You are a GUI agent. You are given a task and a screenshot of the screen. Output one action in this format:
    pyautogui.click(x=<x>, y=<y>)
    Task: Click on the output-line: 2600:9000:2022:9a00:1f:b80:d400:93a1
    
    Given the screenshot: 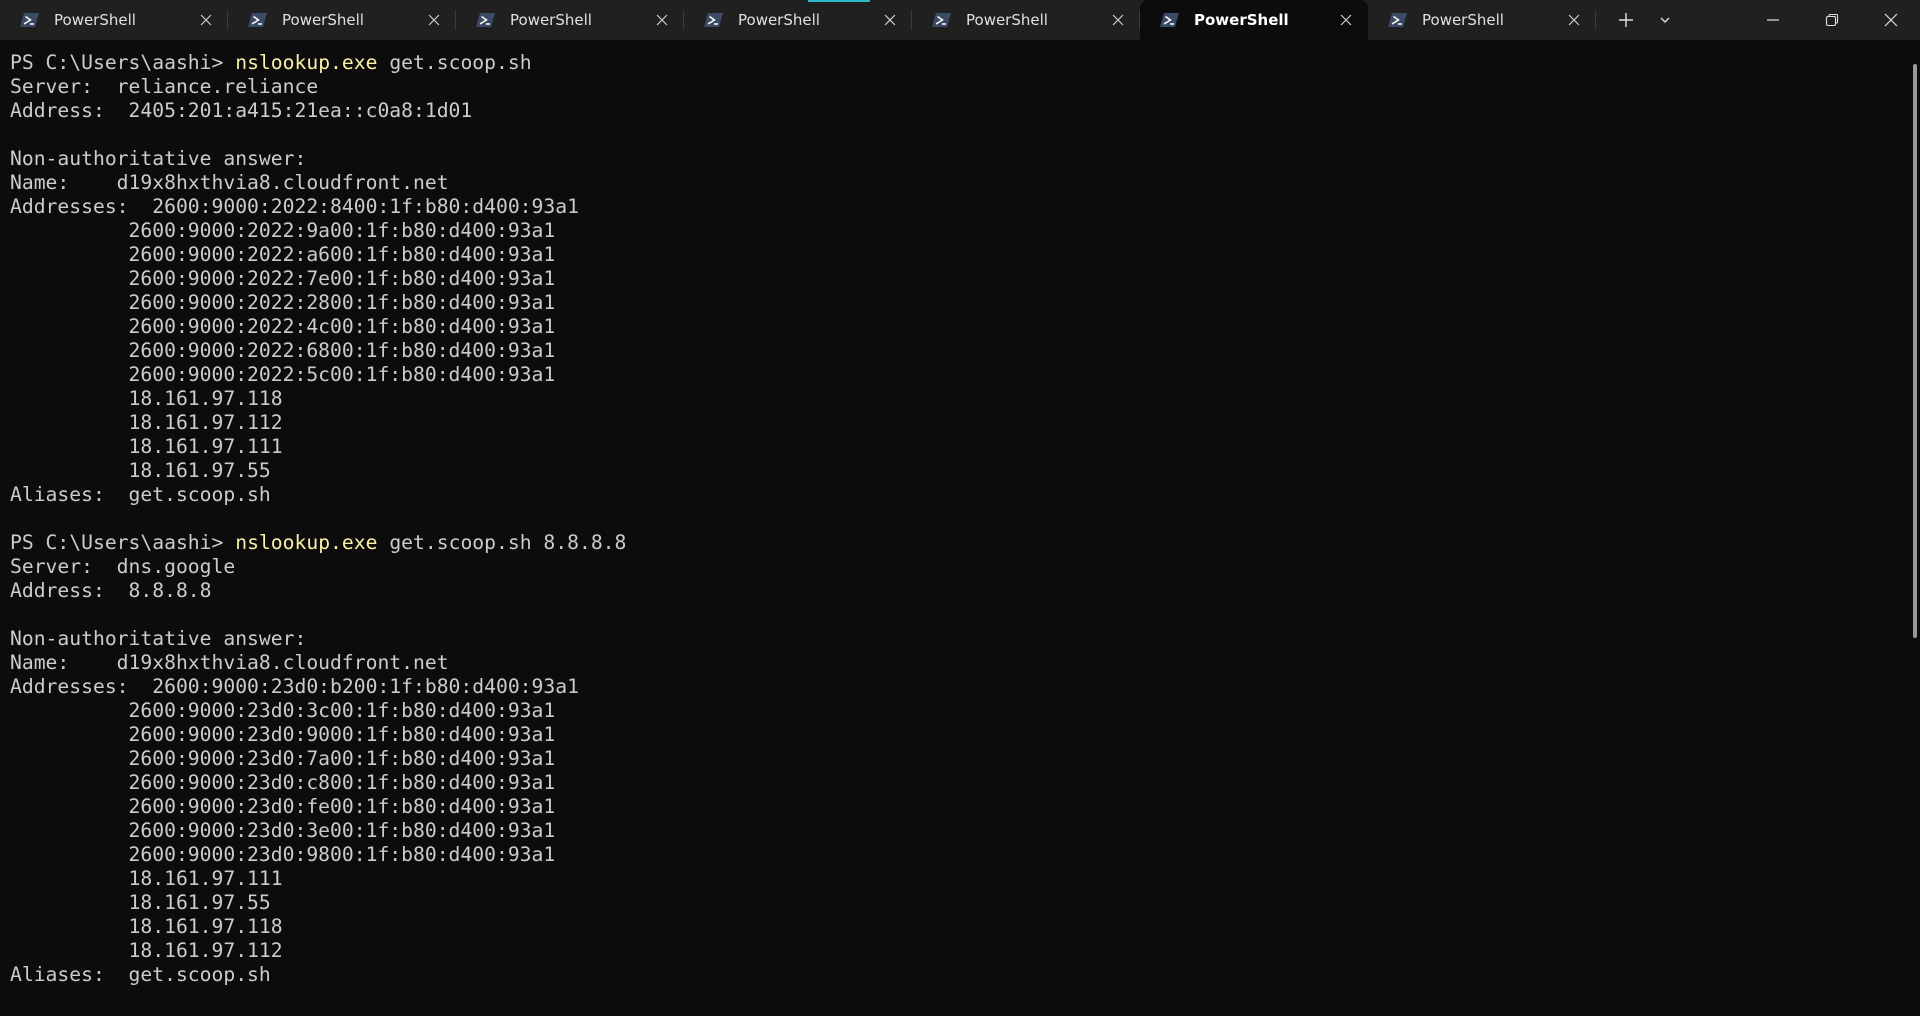 What is the action you would take?
    pyautogui.click(x=318, y=231)
    